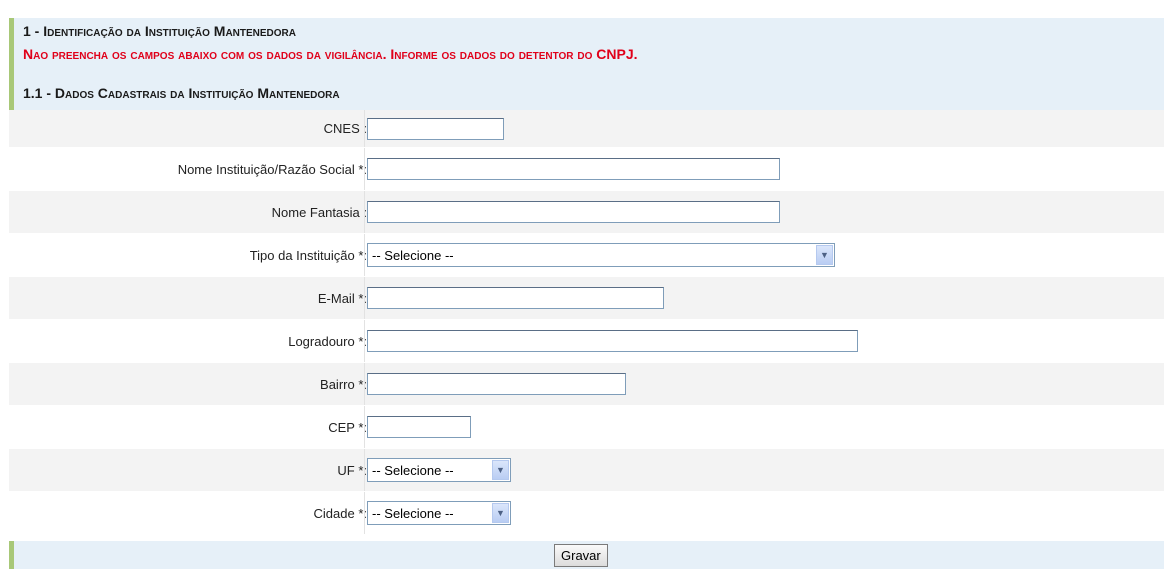 This screenshot has height=569, width=1164. Describe the element at coordinates (413, 513) in the screenshot. I see `cidade-selected-value: -- Selecione --` at that location.